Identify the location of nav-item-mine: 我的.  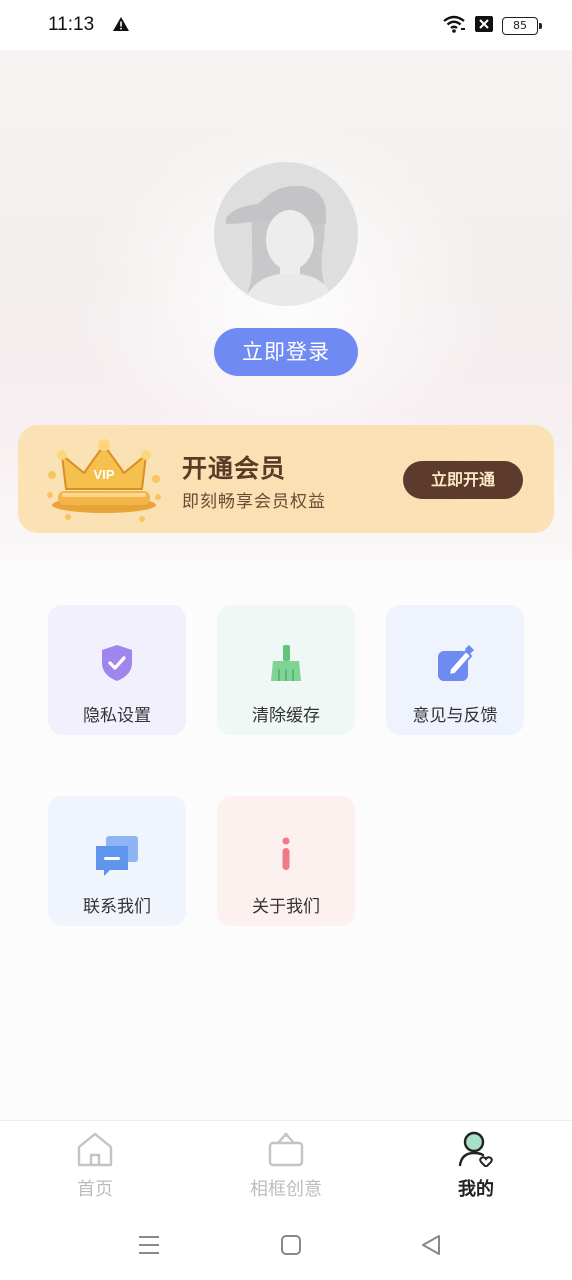
(476, 1166).